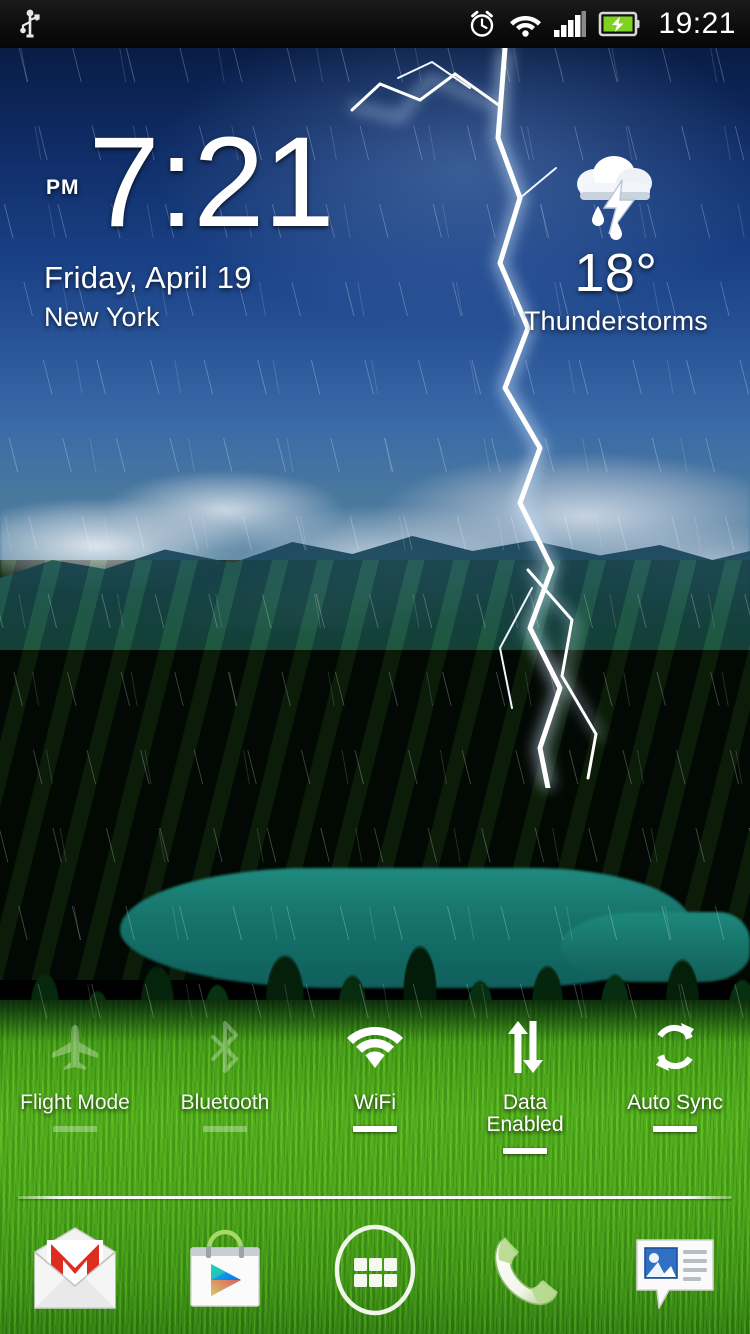 Image resolution: width=750 pixels, height=1334 pixels. What do you see at coordinates (675, 1274) in the screenshot?
I see `messaging-bubble-icon` at bounding box center [675, 1274].